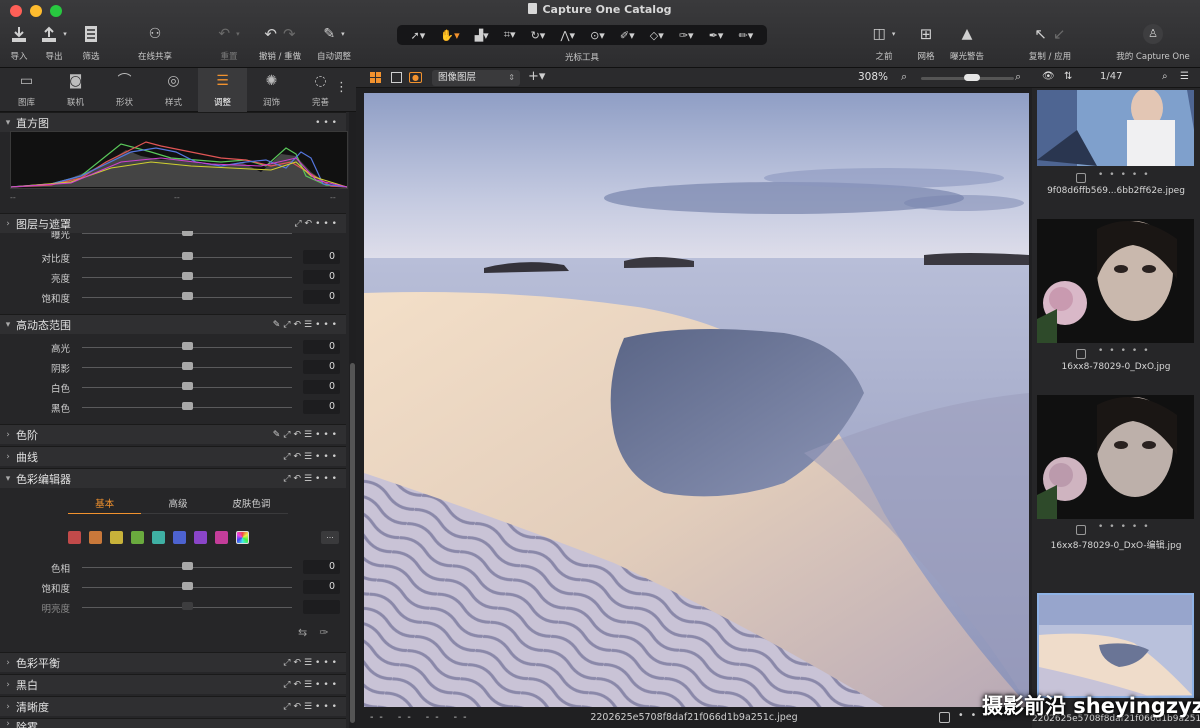  What do you see at coordinates (271, 90) in the screenshot?
I see `tab-retouch: ✺ 润饰` at bounding box center [271, 90].